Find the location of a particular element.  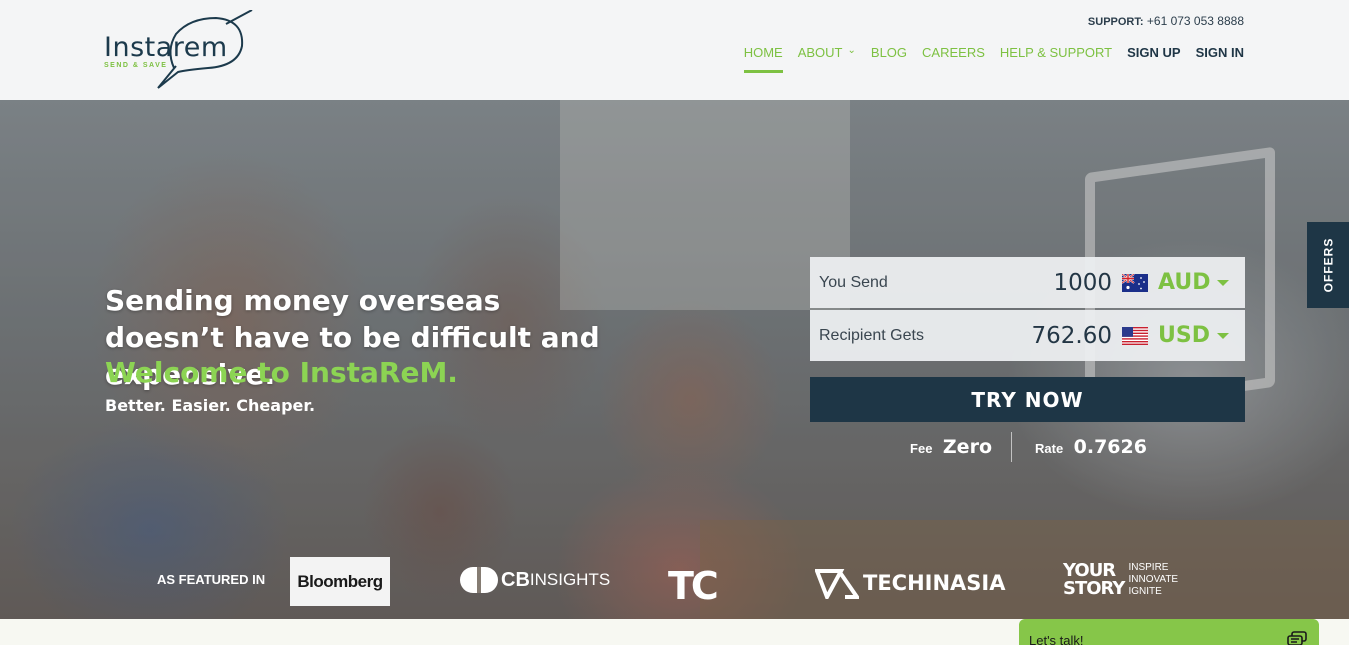

nav-home: HOME is located at coordinates (763, 58).